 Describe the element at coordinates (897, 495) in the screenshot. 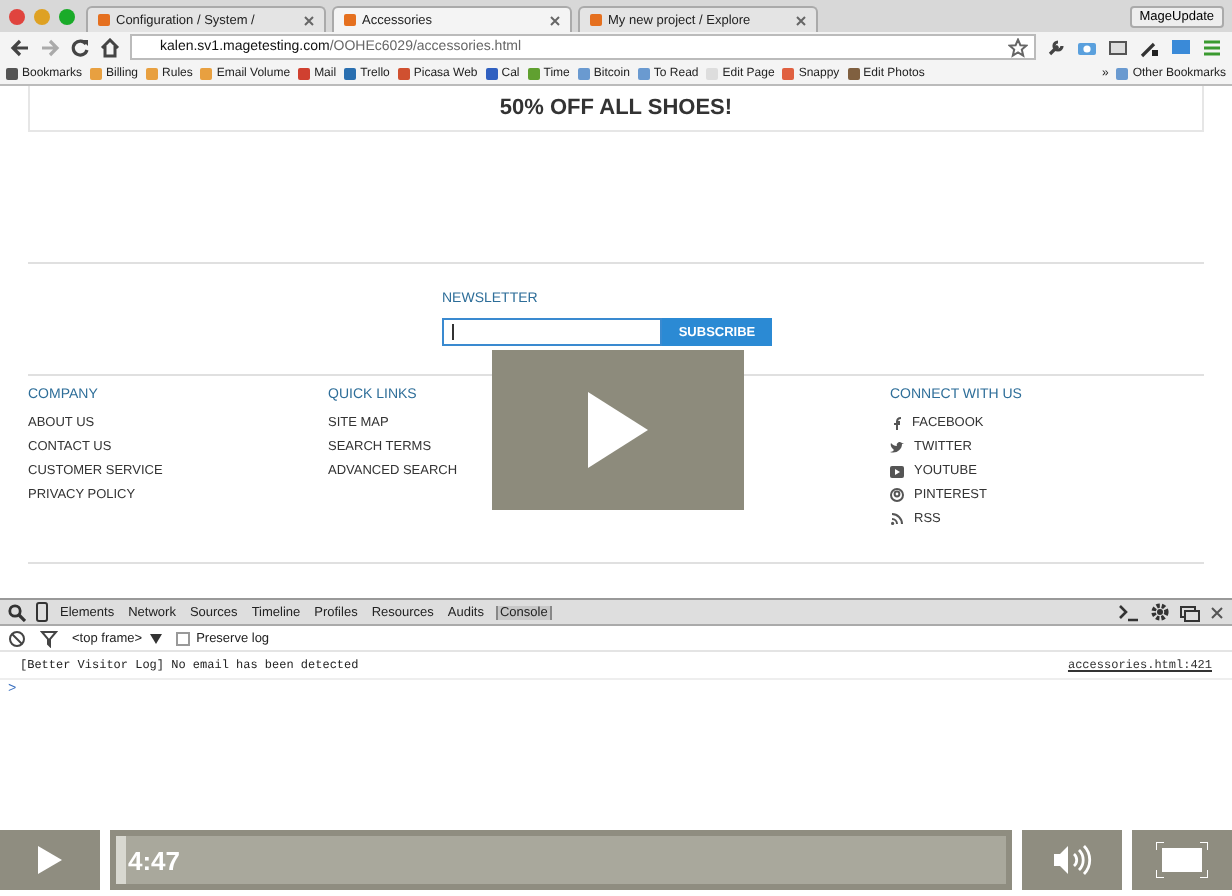

I see `pin-circle-icon` at that location.